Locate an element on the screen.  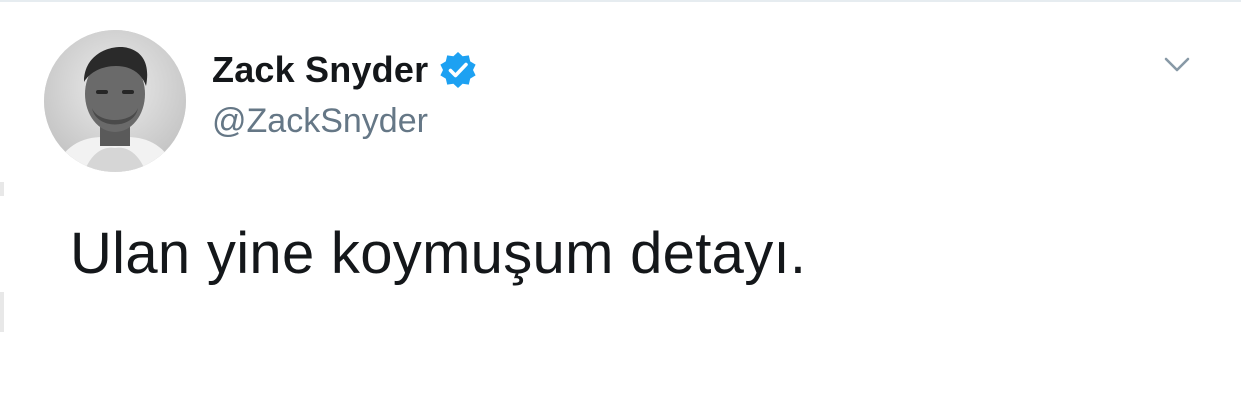
user-handle: @ZackSnyder is located at coordinates (345, 121).